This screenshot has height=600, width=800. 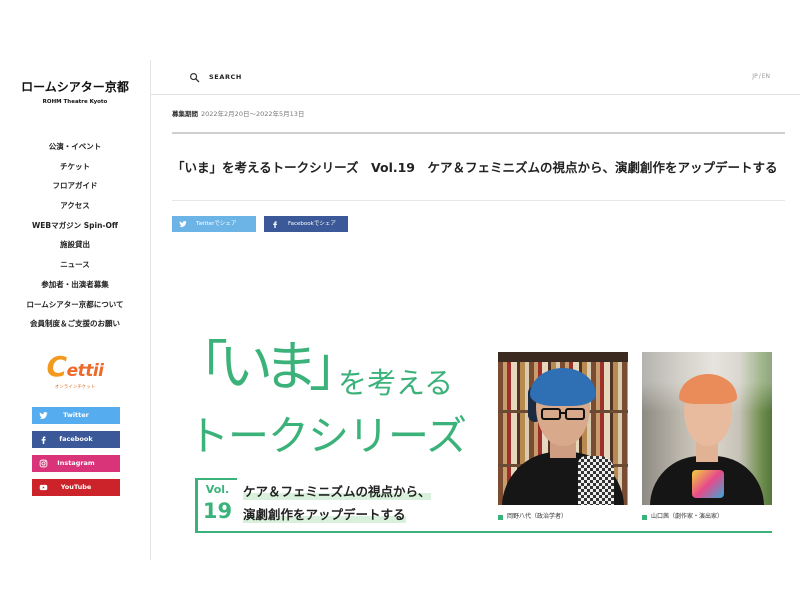 What do you see at coordinates (75, 387) in the screenshot?
I see `ticket-service-subtext: オンラインチケット` at bounding box center [75, 387].